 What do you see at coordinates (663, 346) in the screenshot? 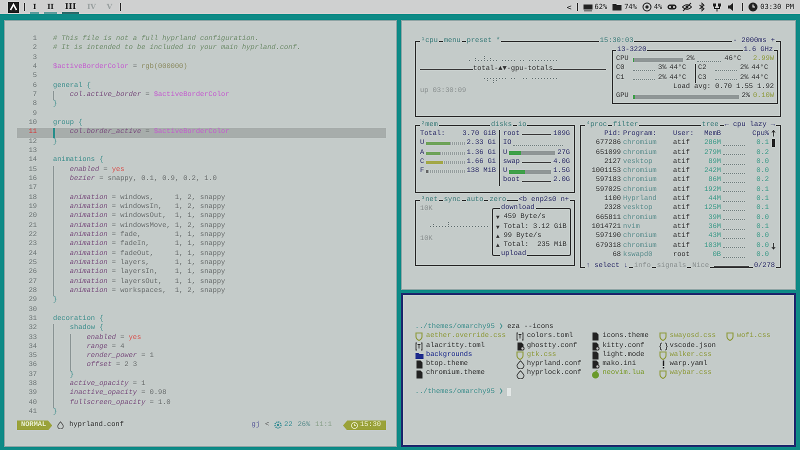
I see `braces-icon` at bounding box center [663, 346].